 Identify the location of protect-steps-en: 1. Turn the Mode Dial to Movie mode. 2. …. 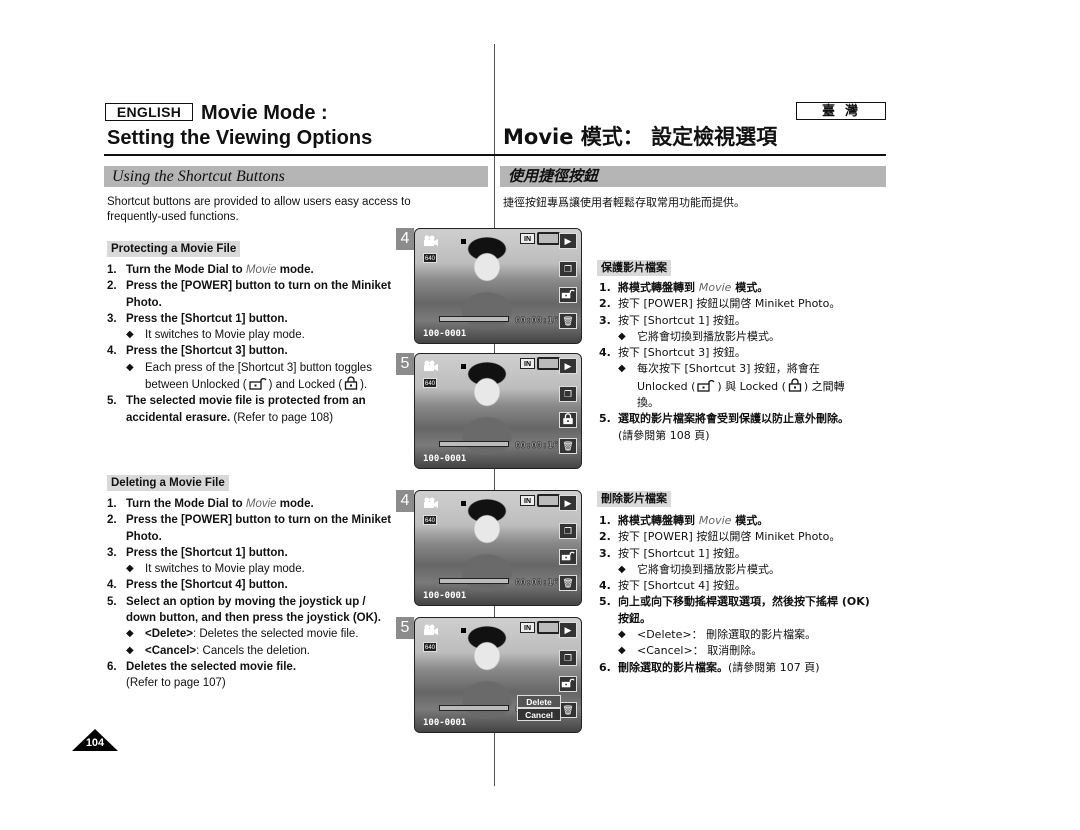
(259, 344).